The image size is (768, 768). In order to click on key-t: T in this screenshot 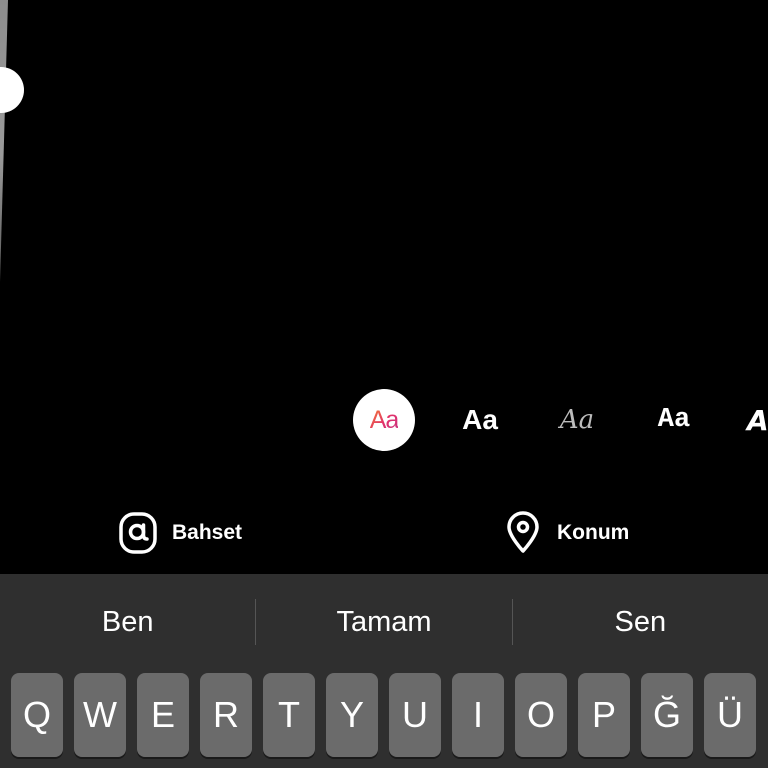, I will do `click(289, 715)`.